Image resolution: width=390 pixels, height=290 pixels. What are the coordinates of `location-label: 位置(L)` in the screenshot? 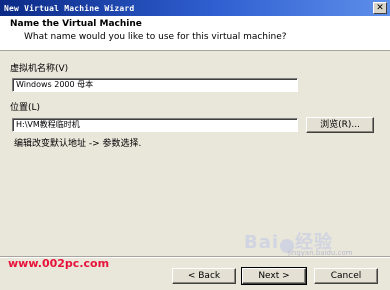 It's located at (25, 108).